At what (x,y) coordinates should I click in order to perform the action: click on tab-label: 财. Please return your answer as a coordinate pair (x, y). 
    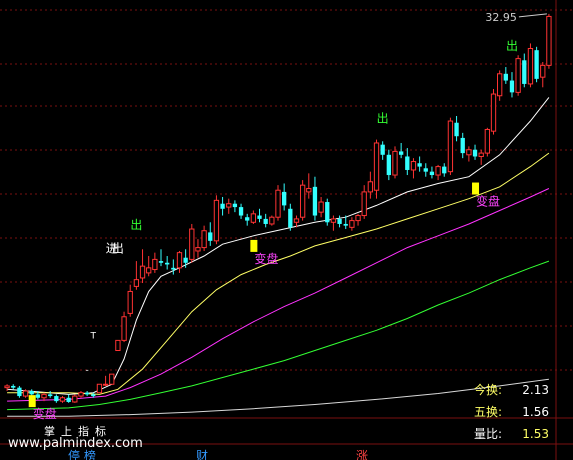
    Looking at the image, I should click on (202, 454).